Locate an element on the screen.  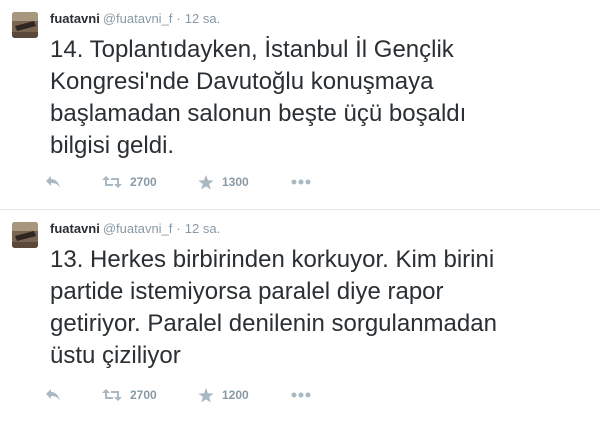
favorite-button: 1200 is located at coordinates (223, 395).